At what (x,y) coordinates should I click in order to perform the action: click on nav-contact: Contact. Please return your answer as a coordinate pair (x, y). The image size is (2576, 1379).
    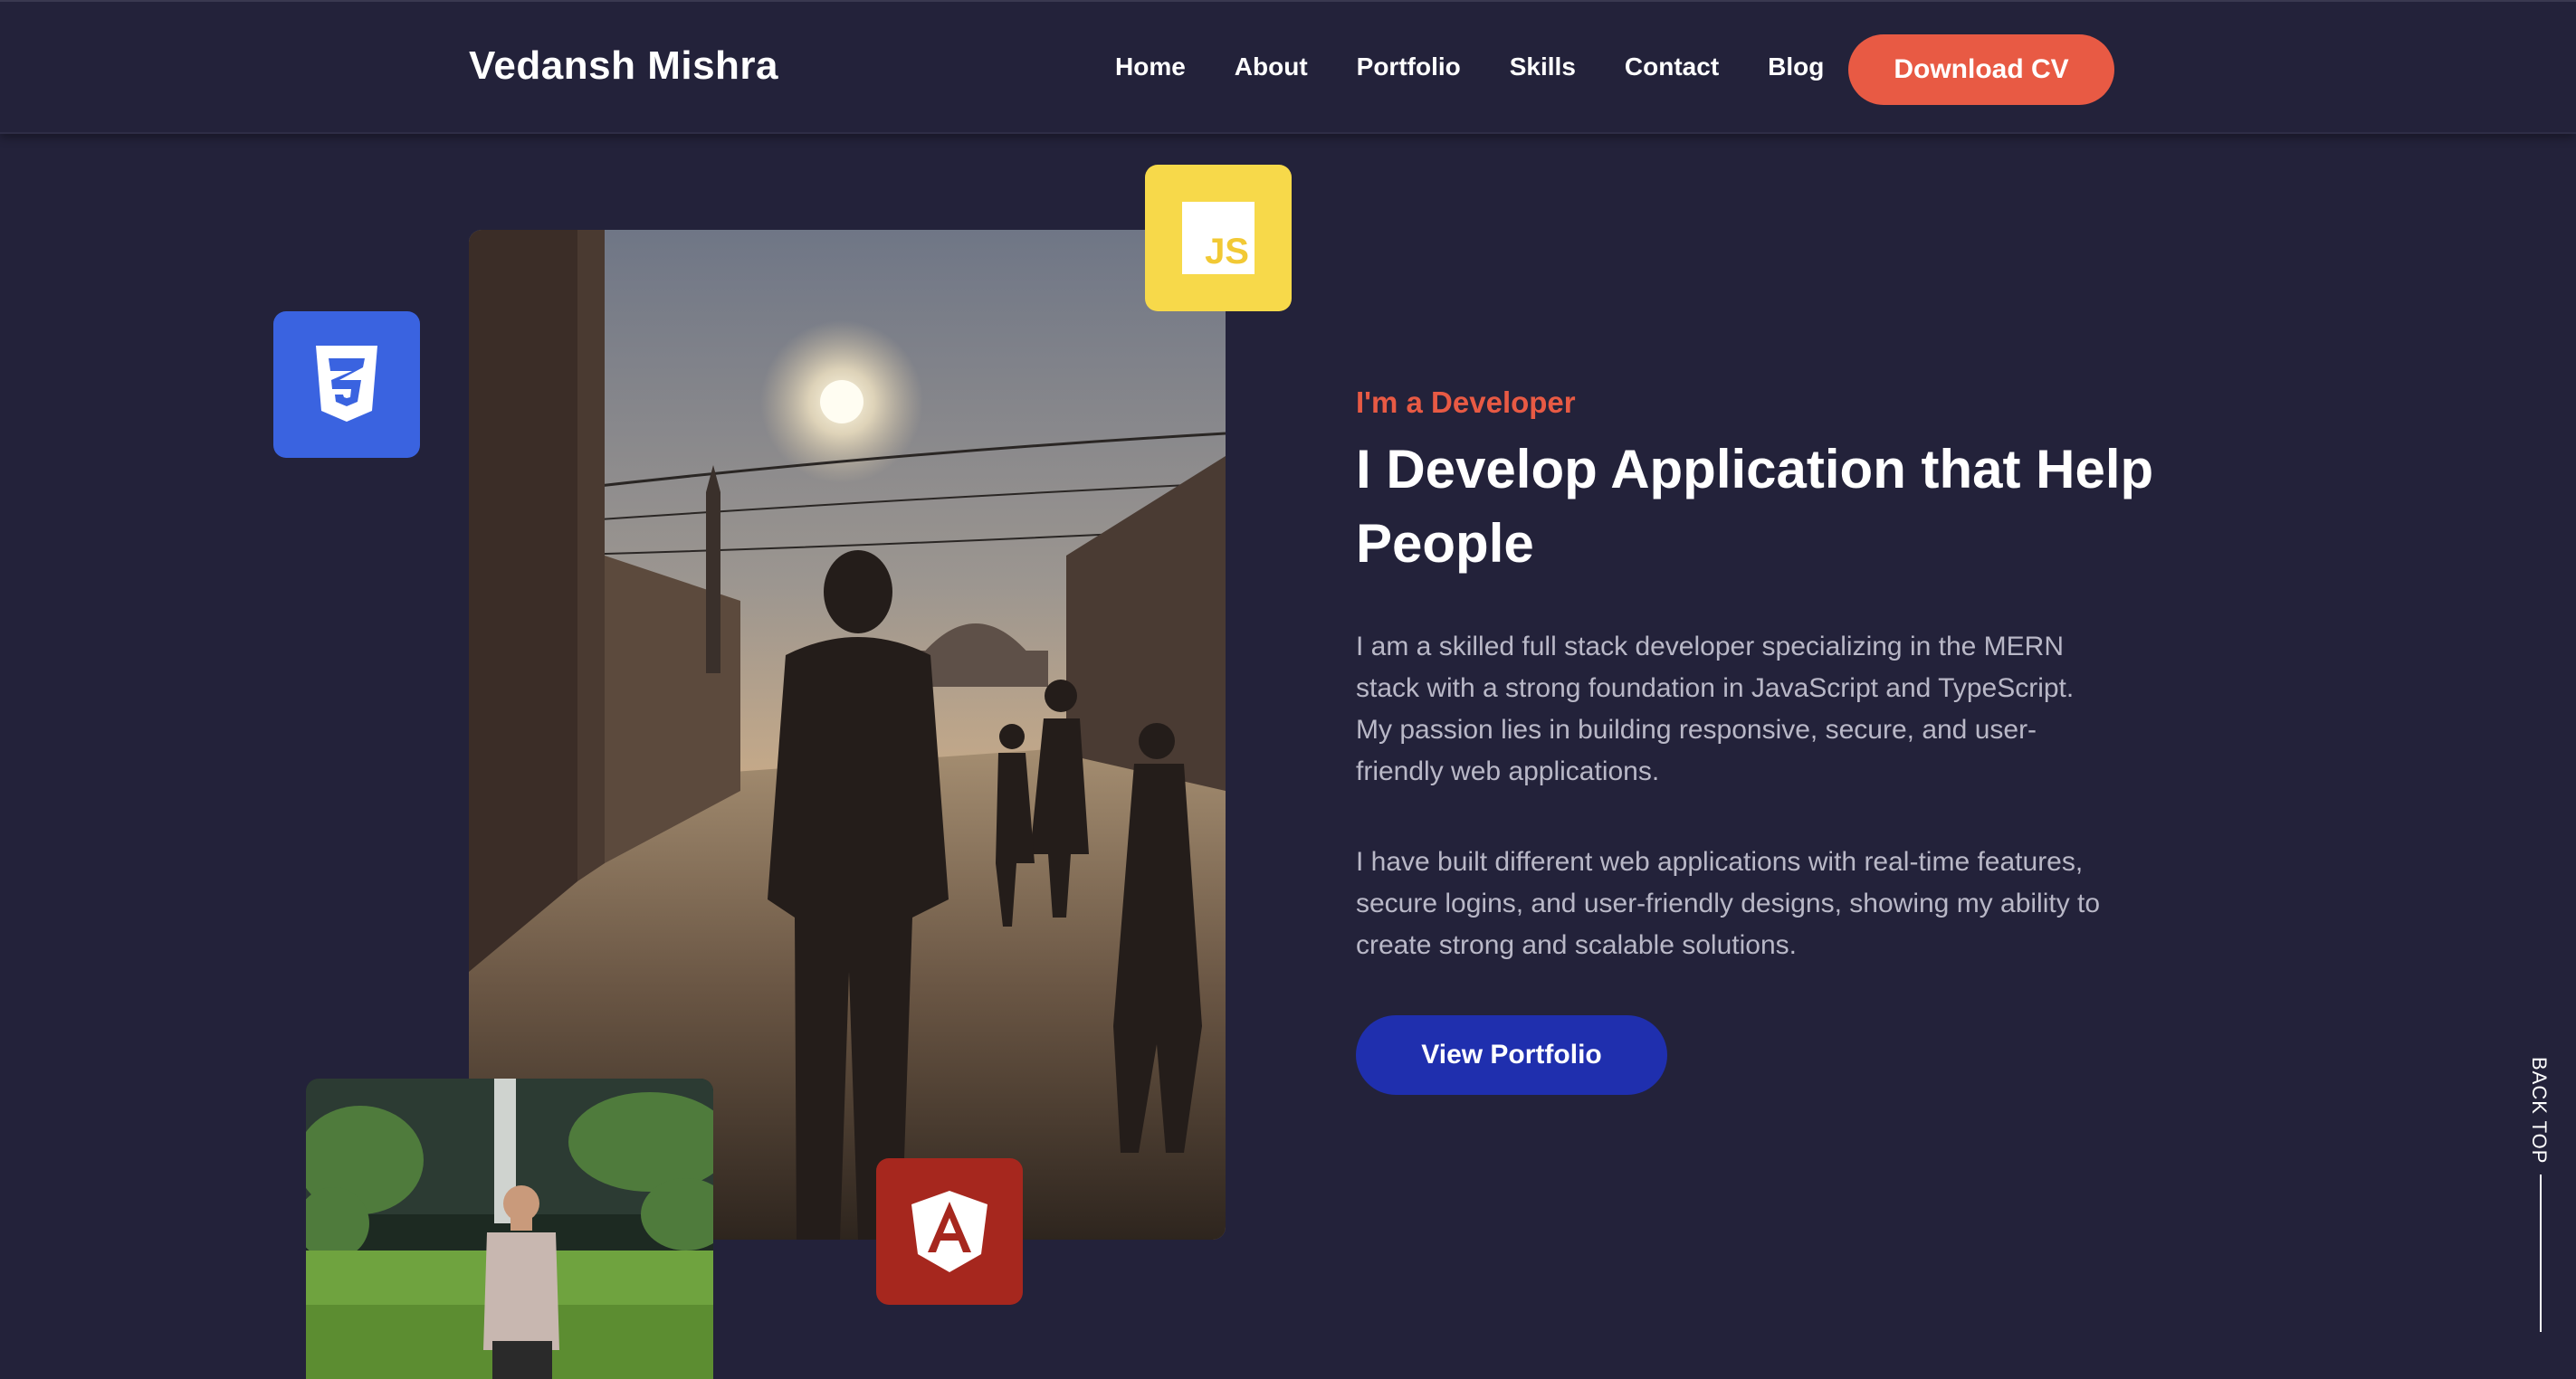
    Looking at the image, I should click on (1672, 66).